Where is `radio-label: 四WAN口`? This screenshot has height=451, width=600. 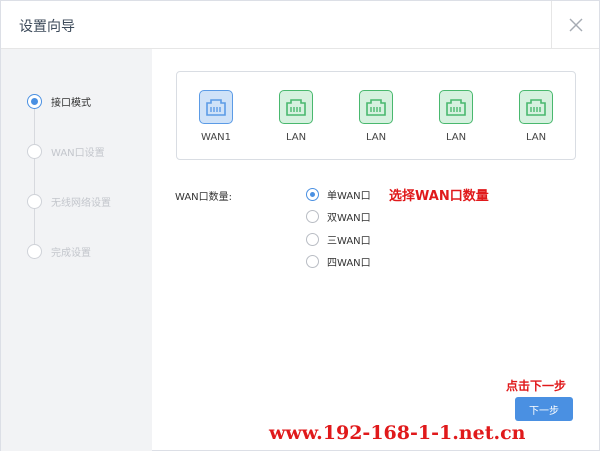
radio-label: 四WAN口 is located at coordinates (349, 263).